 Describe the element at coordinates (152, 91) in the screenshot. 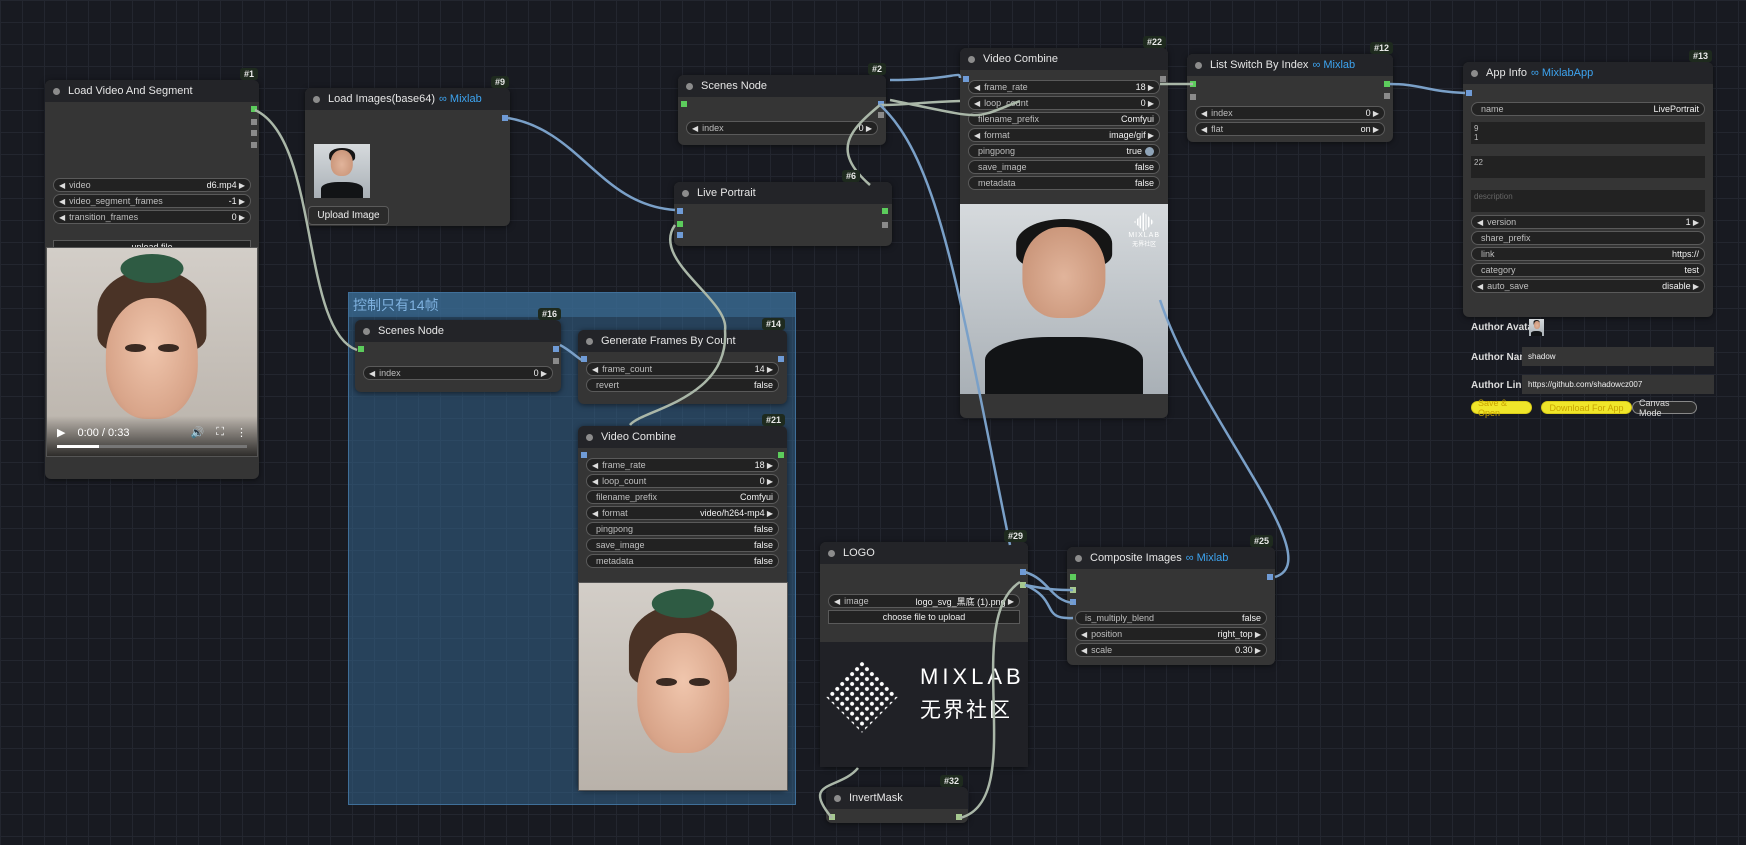

I see `node-header: Load Video And Segment` at that location.